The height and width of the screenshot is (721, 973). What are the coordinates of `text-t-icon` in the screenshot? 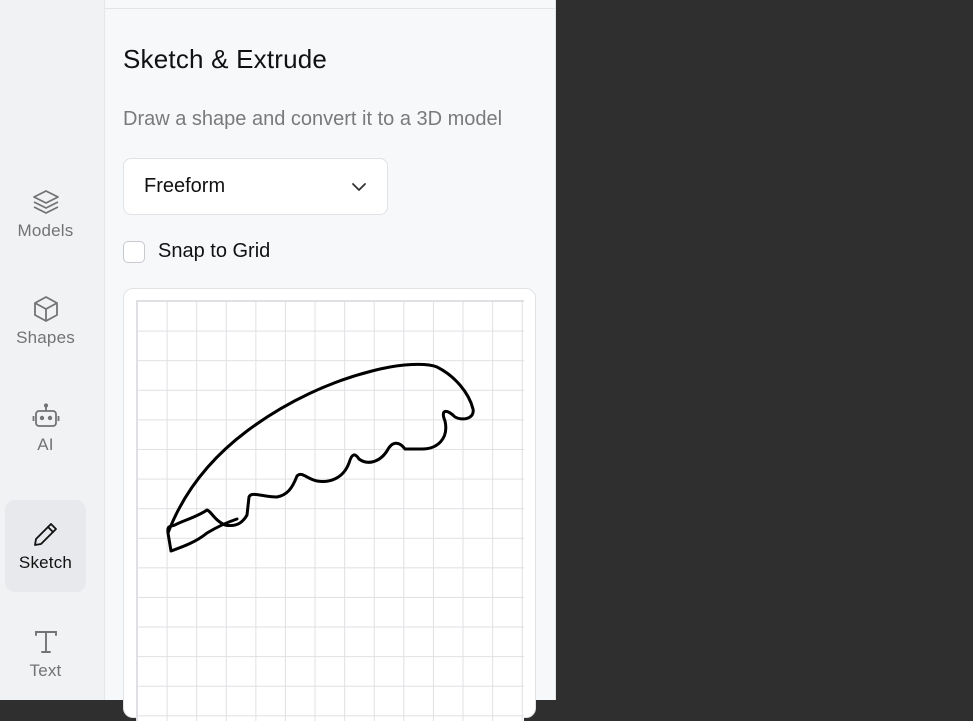 It's located at (45, 642).